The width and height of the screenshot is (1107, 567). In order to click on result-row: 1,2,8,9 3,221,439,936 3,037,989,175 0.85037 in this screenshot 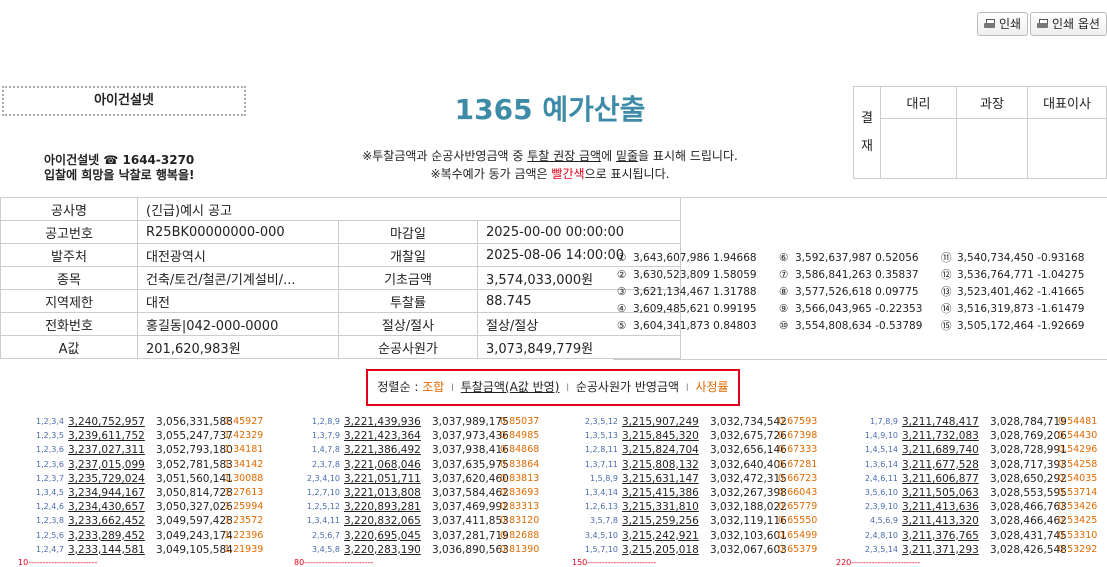, I will do `click(428, 422)`.